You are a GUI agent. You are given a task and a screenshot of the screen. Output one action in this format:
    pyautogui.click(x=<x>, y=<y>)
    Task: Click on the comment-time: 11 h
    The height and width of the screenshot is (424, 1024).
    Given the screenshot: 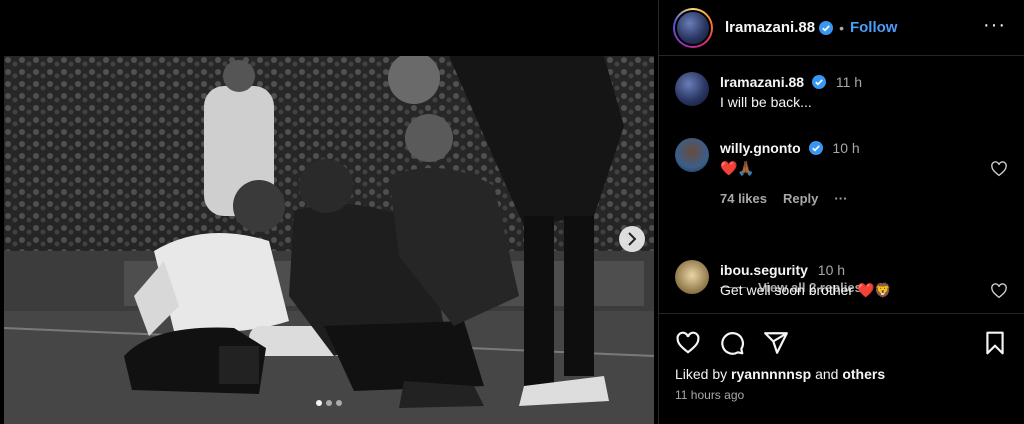 What is the action you would take?
    pyautogui.click(x=849, y=82)
    